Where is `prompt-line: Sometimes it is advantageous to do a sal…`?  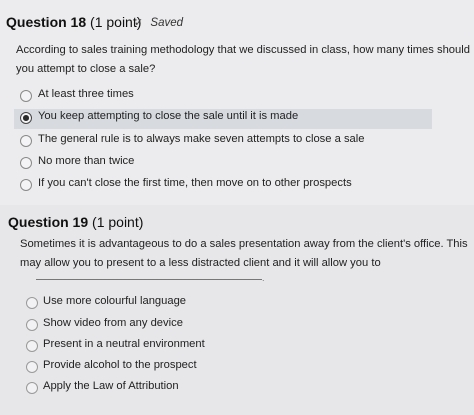
prompt-line: Sometimes it is advantageous to do a sal… is located at coordinates (244, 244).